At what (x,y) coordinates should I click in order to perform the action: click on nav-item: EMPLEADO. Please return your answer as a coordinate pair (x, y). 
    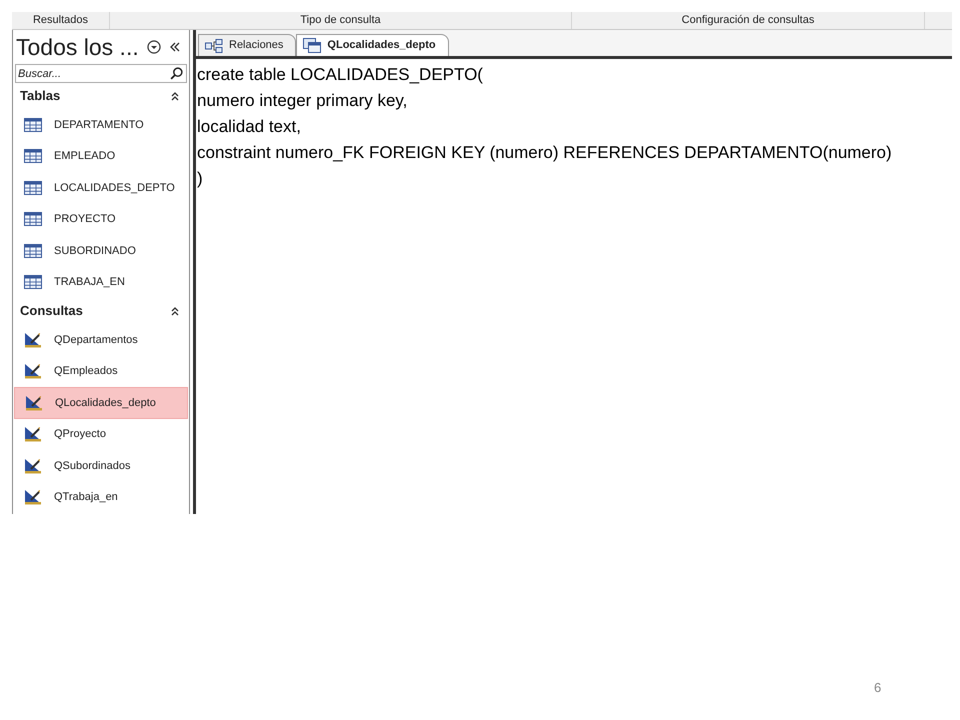
    Looking at the image, I should click on (101, 156).